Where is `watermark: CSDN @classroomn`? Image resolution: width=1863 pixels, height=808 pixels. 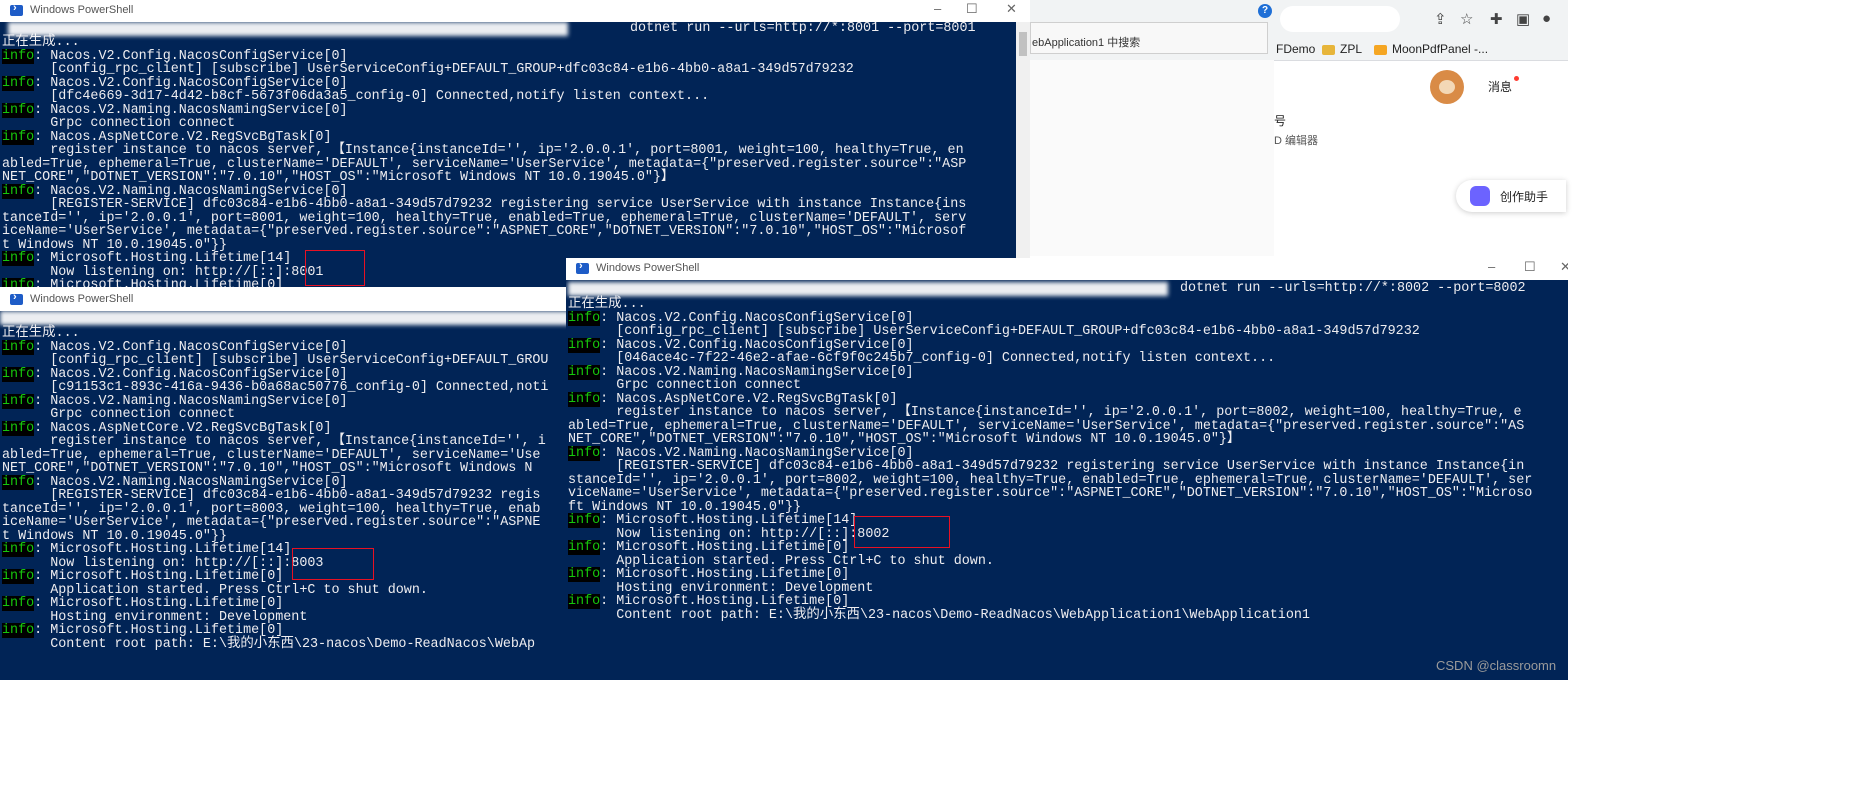 watermark: CSDN @classroomn is located at coordinates (1496, 665).